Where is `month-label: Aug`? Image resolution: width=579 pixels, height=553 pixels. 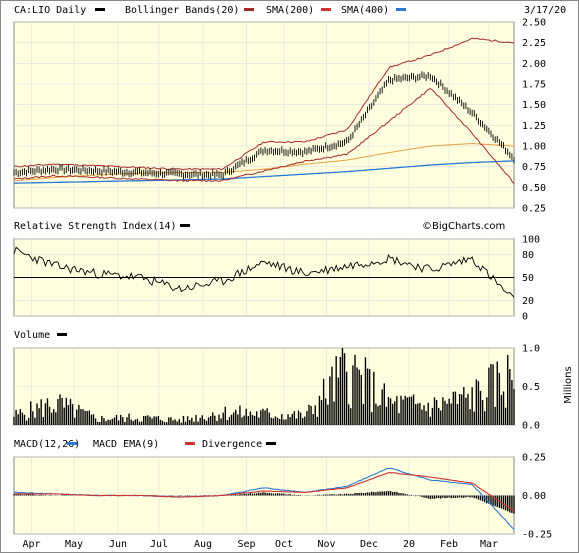 month-label: Aug is located at coordinates (203, 544).